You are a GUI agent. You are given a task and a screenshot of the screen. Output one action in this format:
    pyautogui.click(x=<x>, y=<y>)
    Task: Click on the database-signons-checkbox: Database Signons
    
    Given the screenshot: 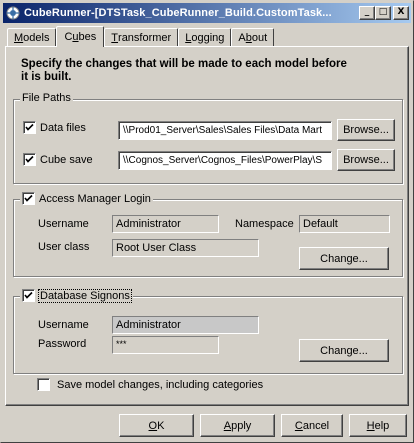 What is the action you would take?
    pyautogui.click(x=76, y=295)
    